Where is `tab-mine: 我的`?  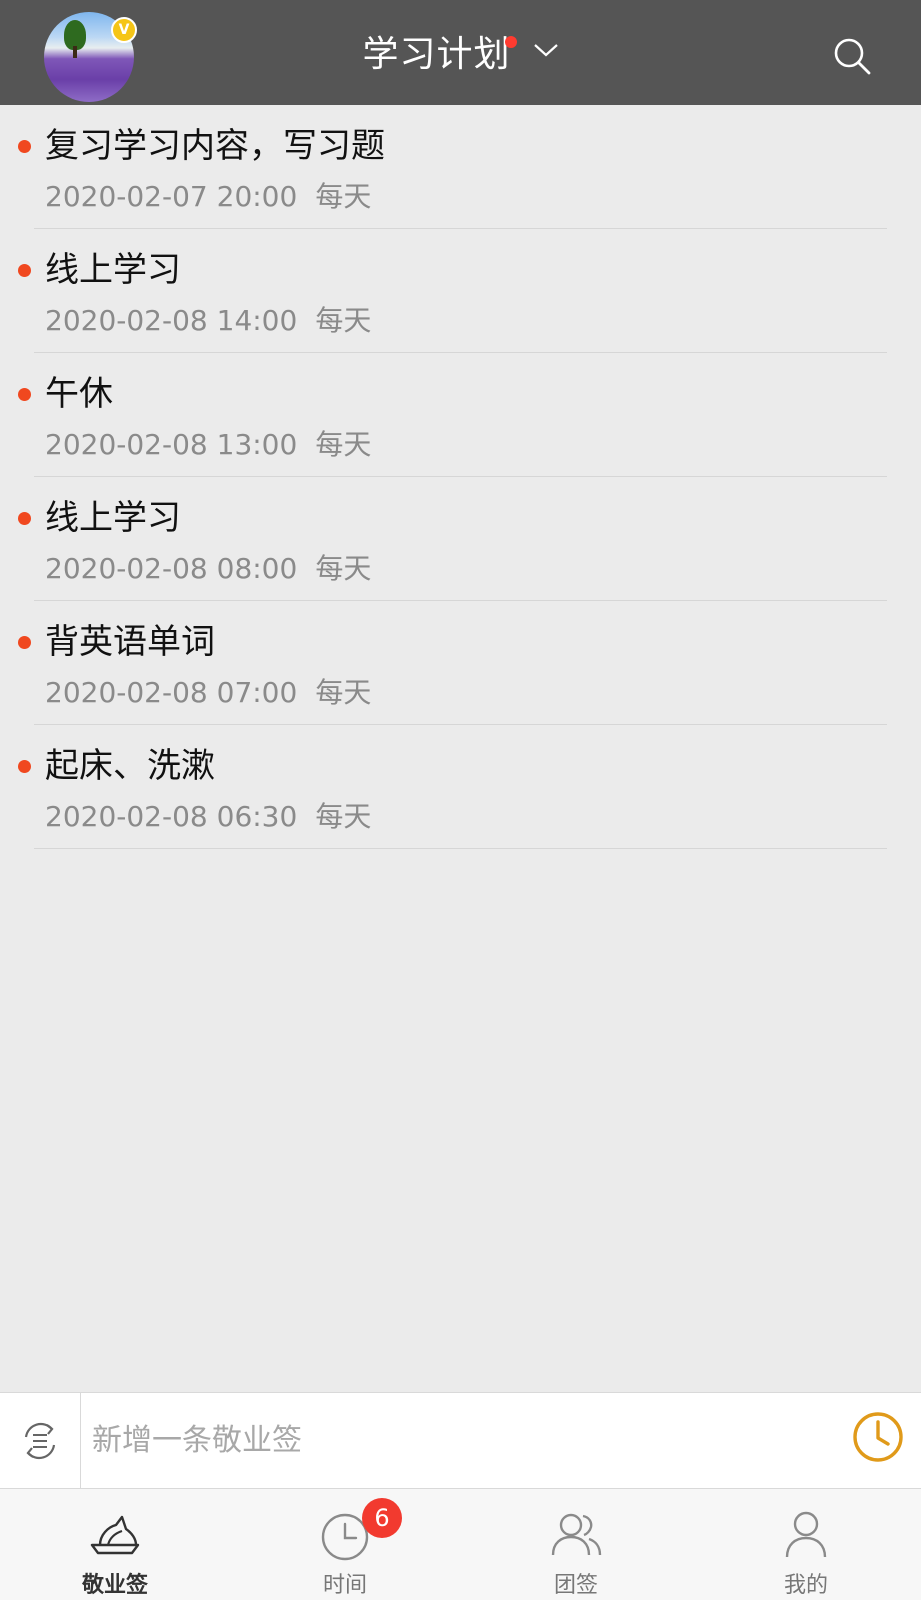
tab-mine: 我的 is located at coordinates (806, 1544).